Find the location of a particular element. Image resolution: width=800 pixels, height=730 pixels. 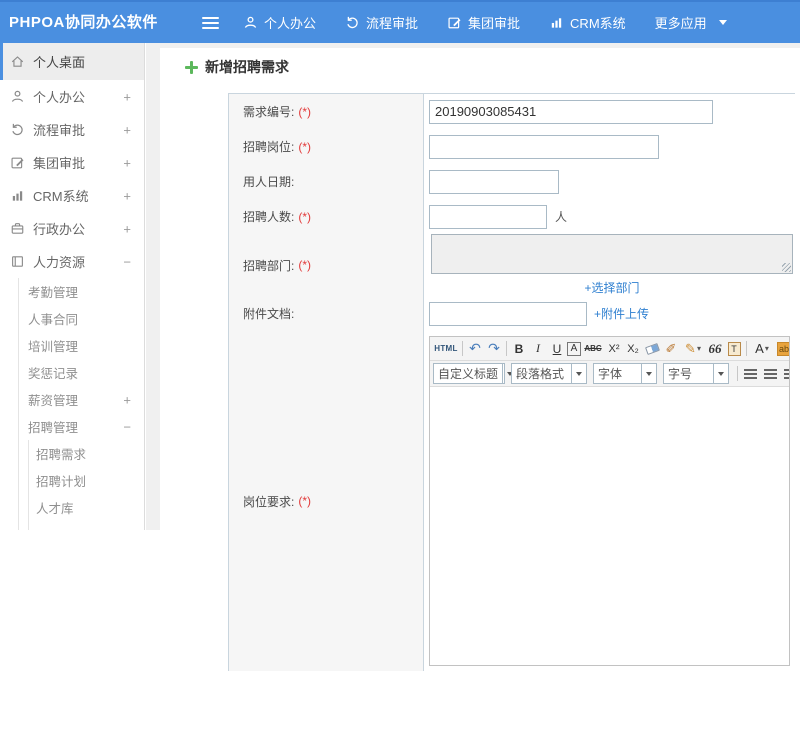

form-row-recruit-dept: 招聘部门: (*) +选择部门 is located at coordinates (512, 265).